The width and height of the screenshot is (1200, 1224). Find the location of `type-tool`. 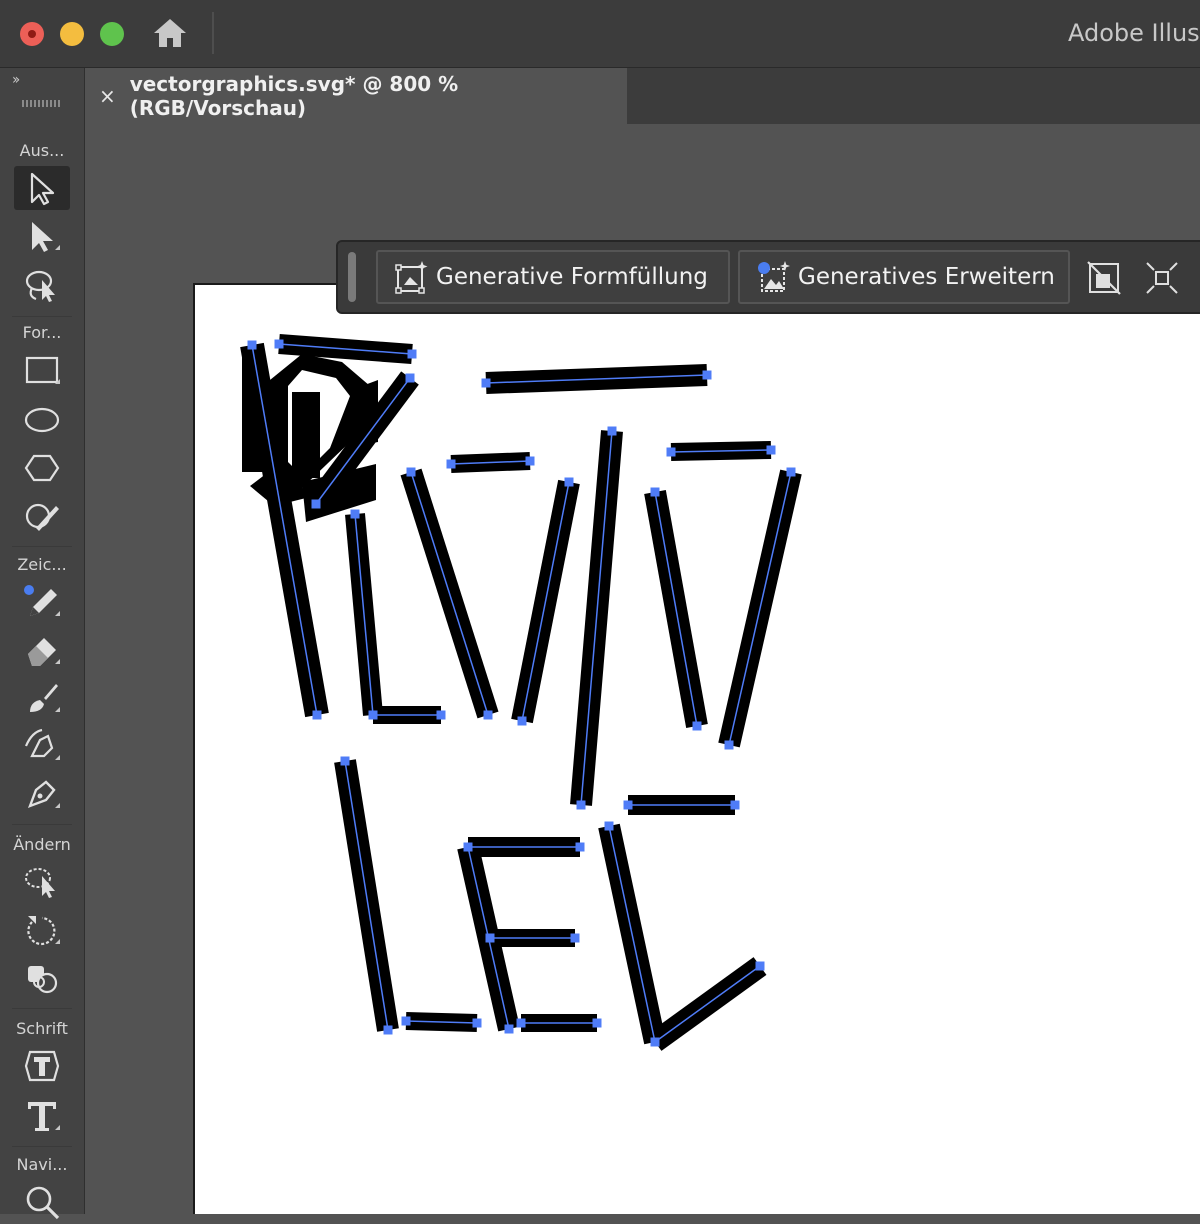

type-tool is located at coordinates (42, 1116).